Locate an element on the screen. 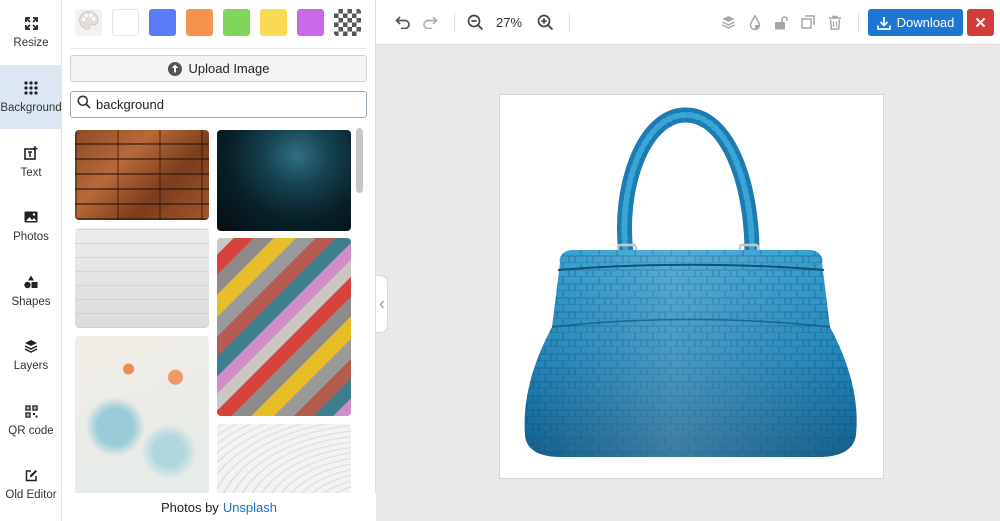 This screenshot has height=521, width=1000. background-thumbnail-dark-teal is located at coordinates (284, 180).